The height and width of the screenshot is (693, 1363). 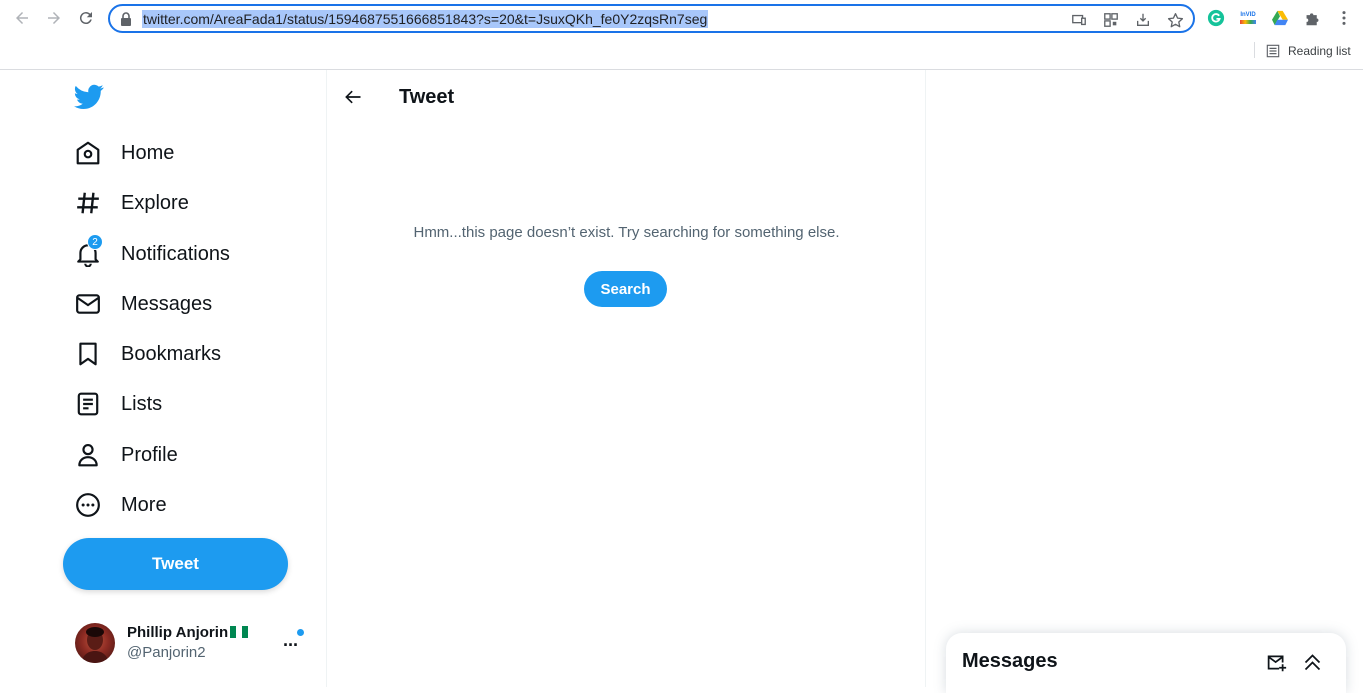 What do you see at coordinates (1216, 18) in the screenshot?
I see `grammarly-icon` at bounding box center [1216, 18].